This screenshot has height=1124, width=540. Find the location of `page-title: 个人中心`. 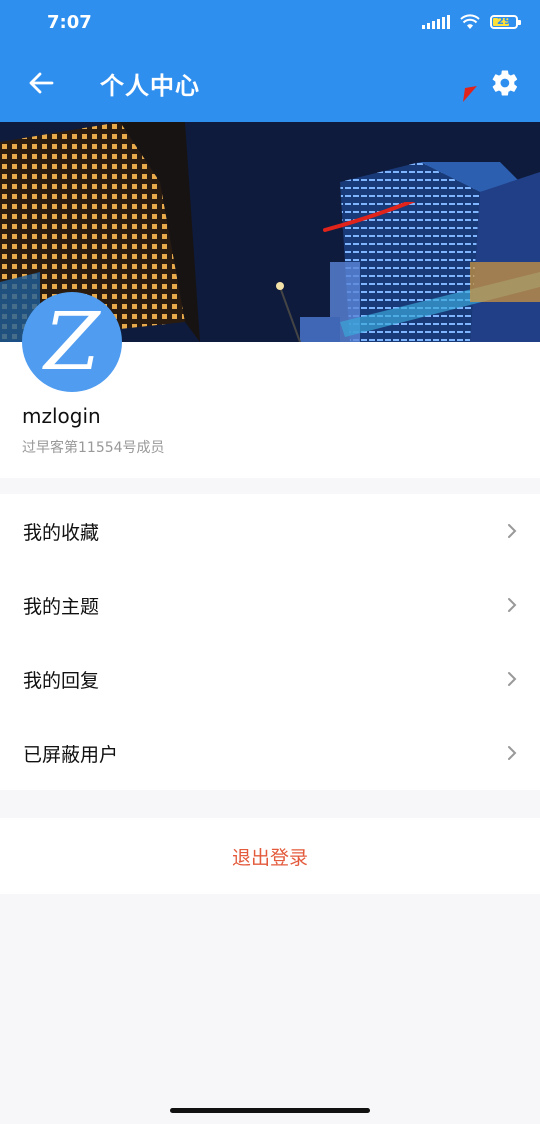

page-title: 个人中心 is located at coordinates (150, 86).